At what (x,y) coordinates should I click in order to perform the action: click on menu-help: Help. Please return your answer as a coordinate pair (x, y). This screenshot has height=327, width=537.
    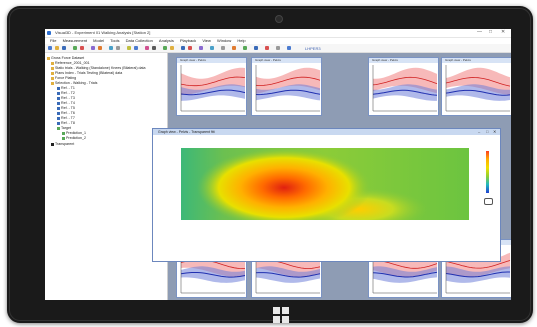
    Looking at the image, I should click on (241, 40).